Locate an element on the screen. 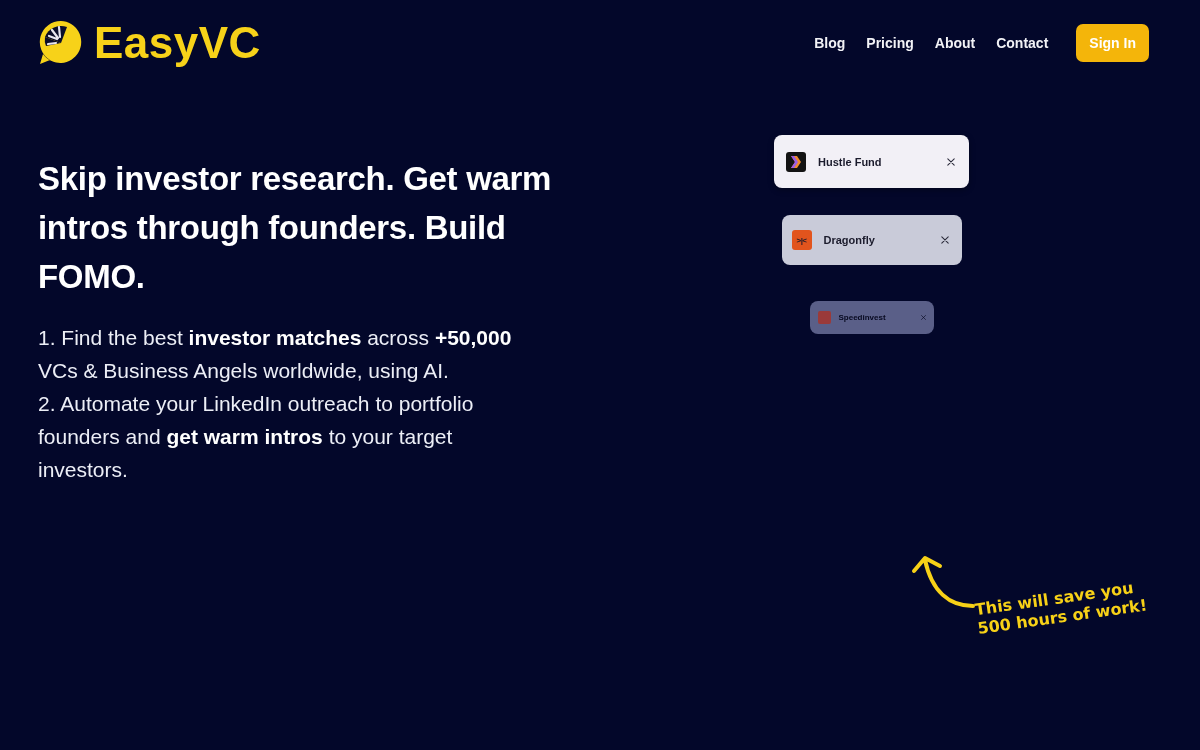  square-logo-icon is located at coordinates (824, 317).